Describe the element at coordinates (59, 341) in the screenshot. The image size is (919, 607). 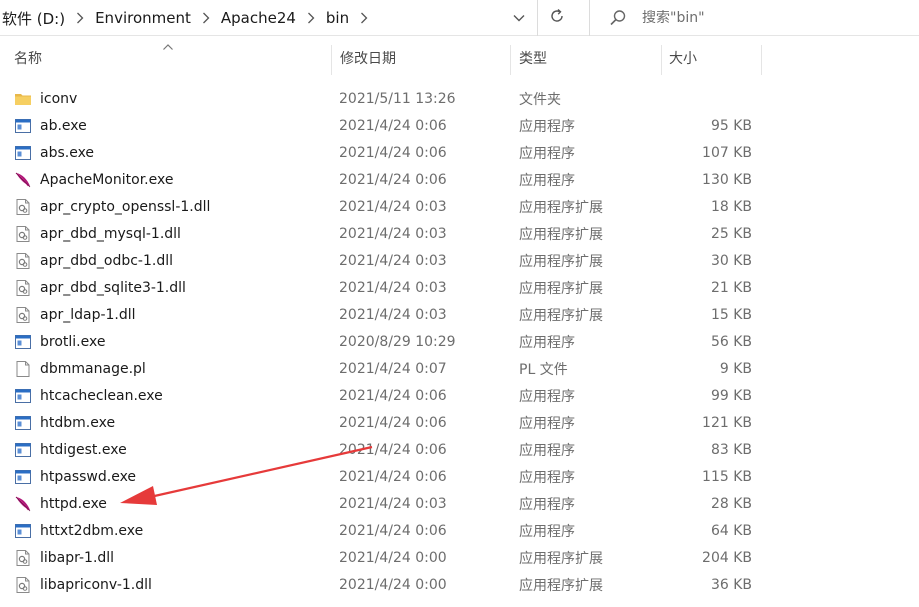
I see `file-name-cell: brotli.exe` at that location.